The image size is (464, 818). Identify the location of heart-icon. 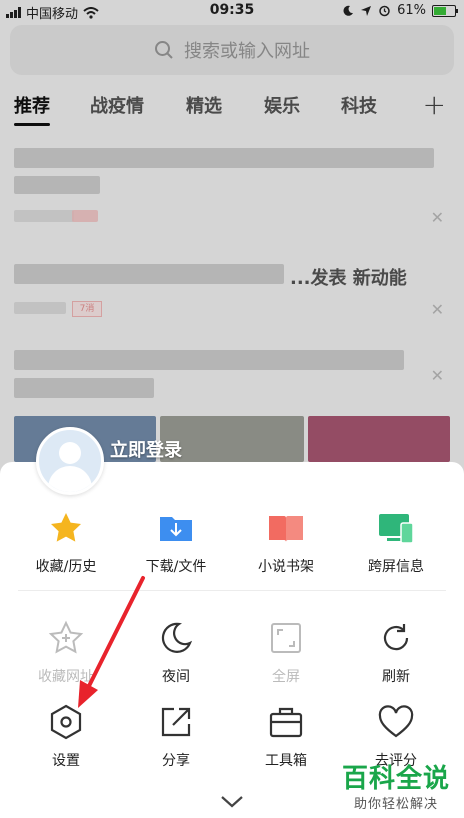
(396, 721).